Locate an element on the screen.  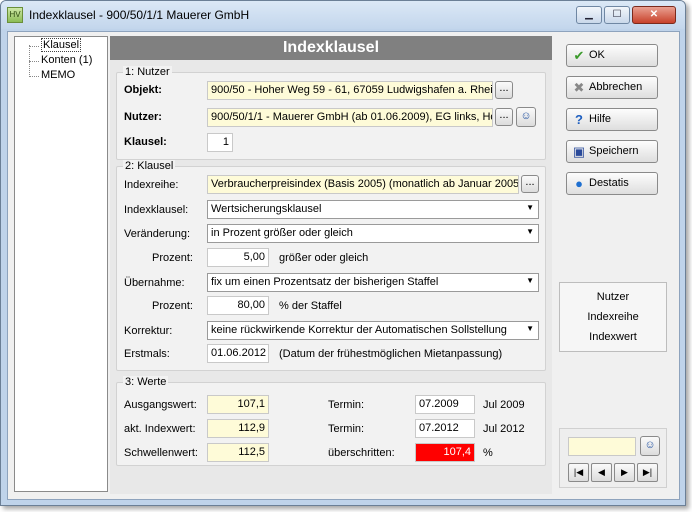
checkmark-icon: ✔ is located at coordinates (579, 55).